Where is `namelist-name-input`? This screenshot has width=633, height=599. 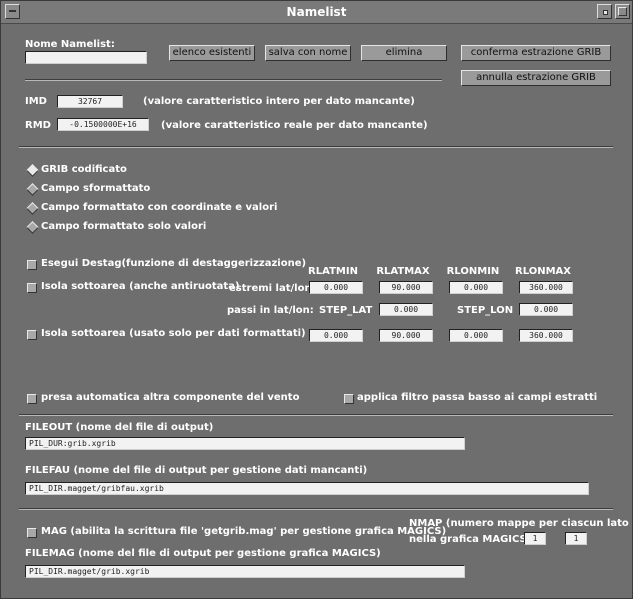 namelist-name-input is located at coordinates (86, 57).